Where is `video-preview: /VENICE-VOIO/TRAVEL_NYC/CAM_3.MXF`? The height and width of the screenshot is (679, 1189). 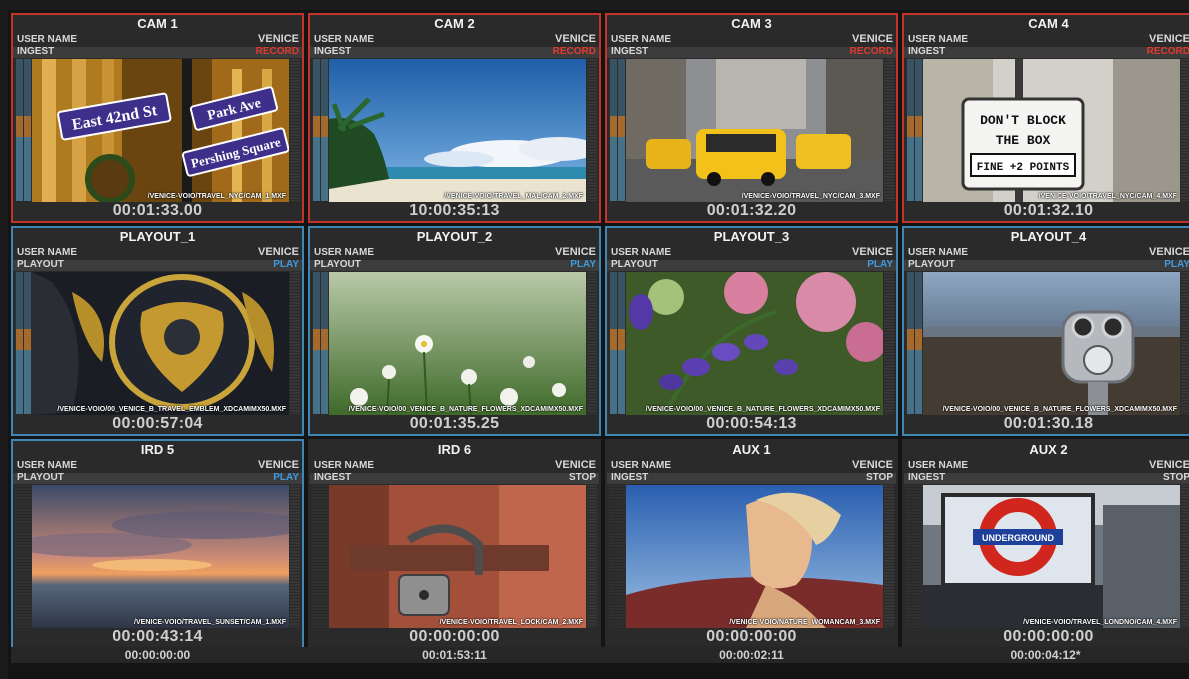 video-preview: /VENICE-VOIO/TRAVEL_NYC/CAM_3.MXF is located at coordinates (754, 130).